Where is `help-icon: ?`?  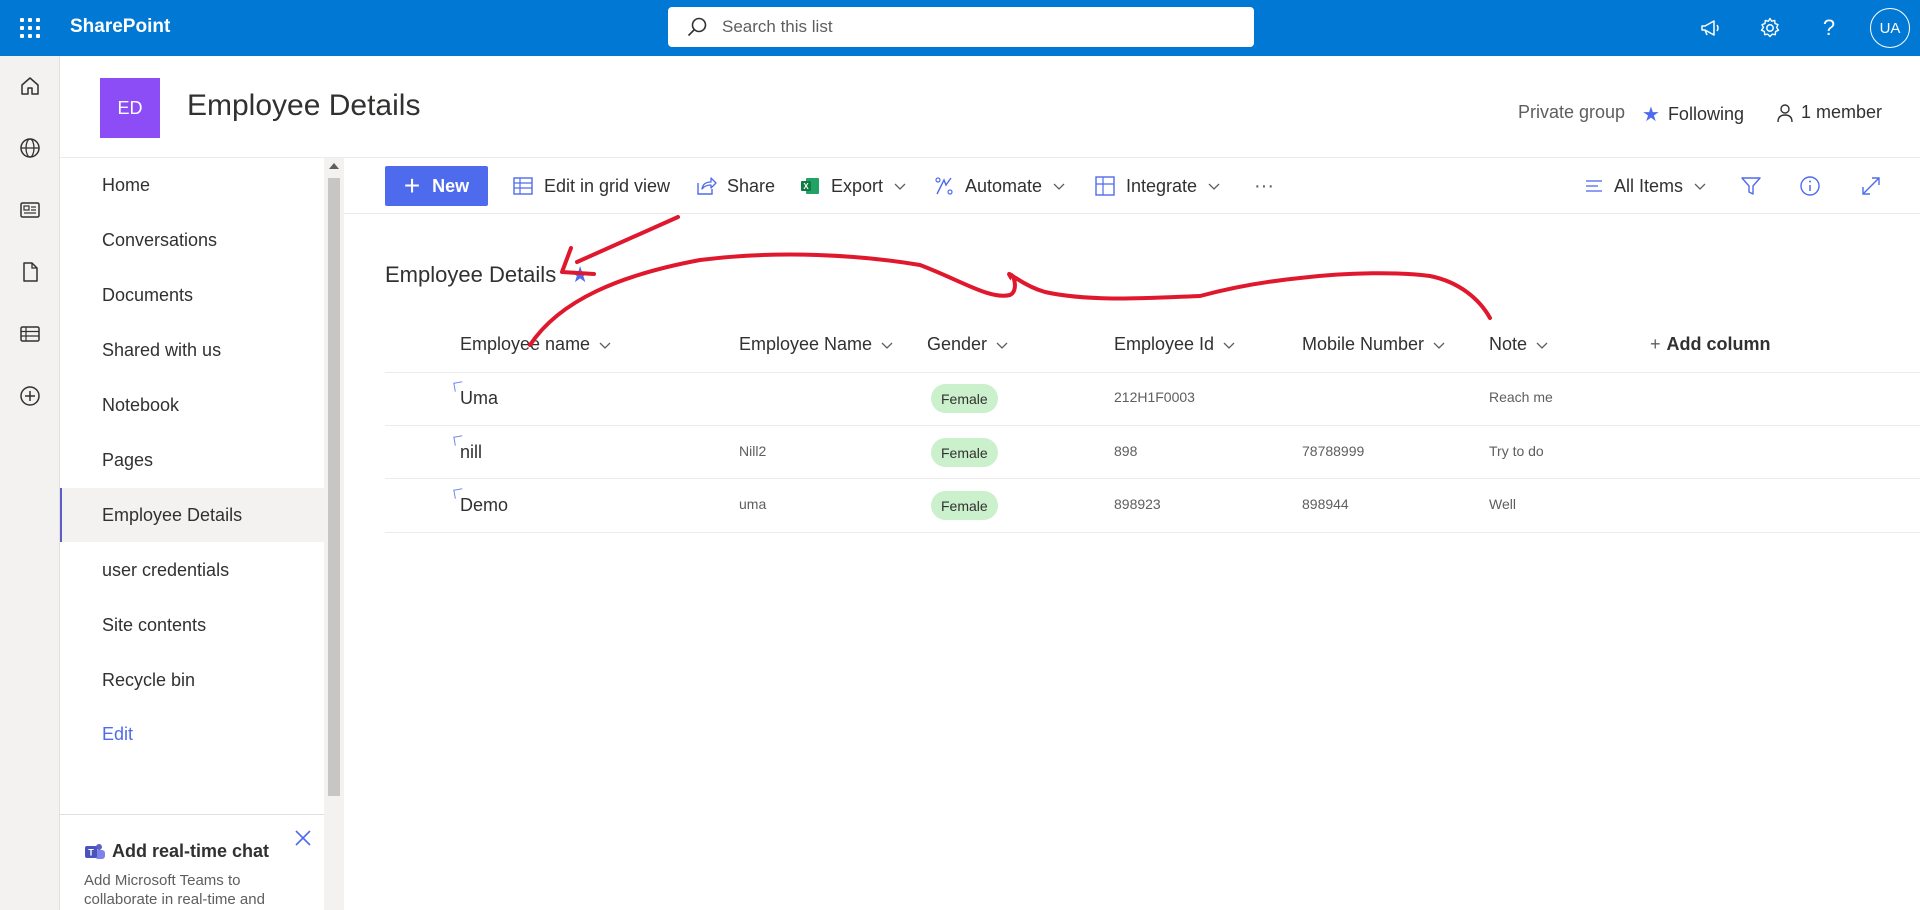 help-icon: ? is located at coordinates (1829, 28).